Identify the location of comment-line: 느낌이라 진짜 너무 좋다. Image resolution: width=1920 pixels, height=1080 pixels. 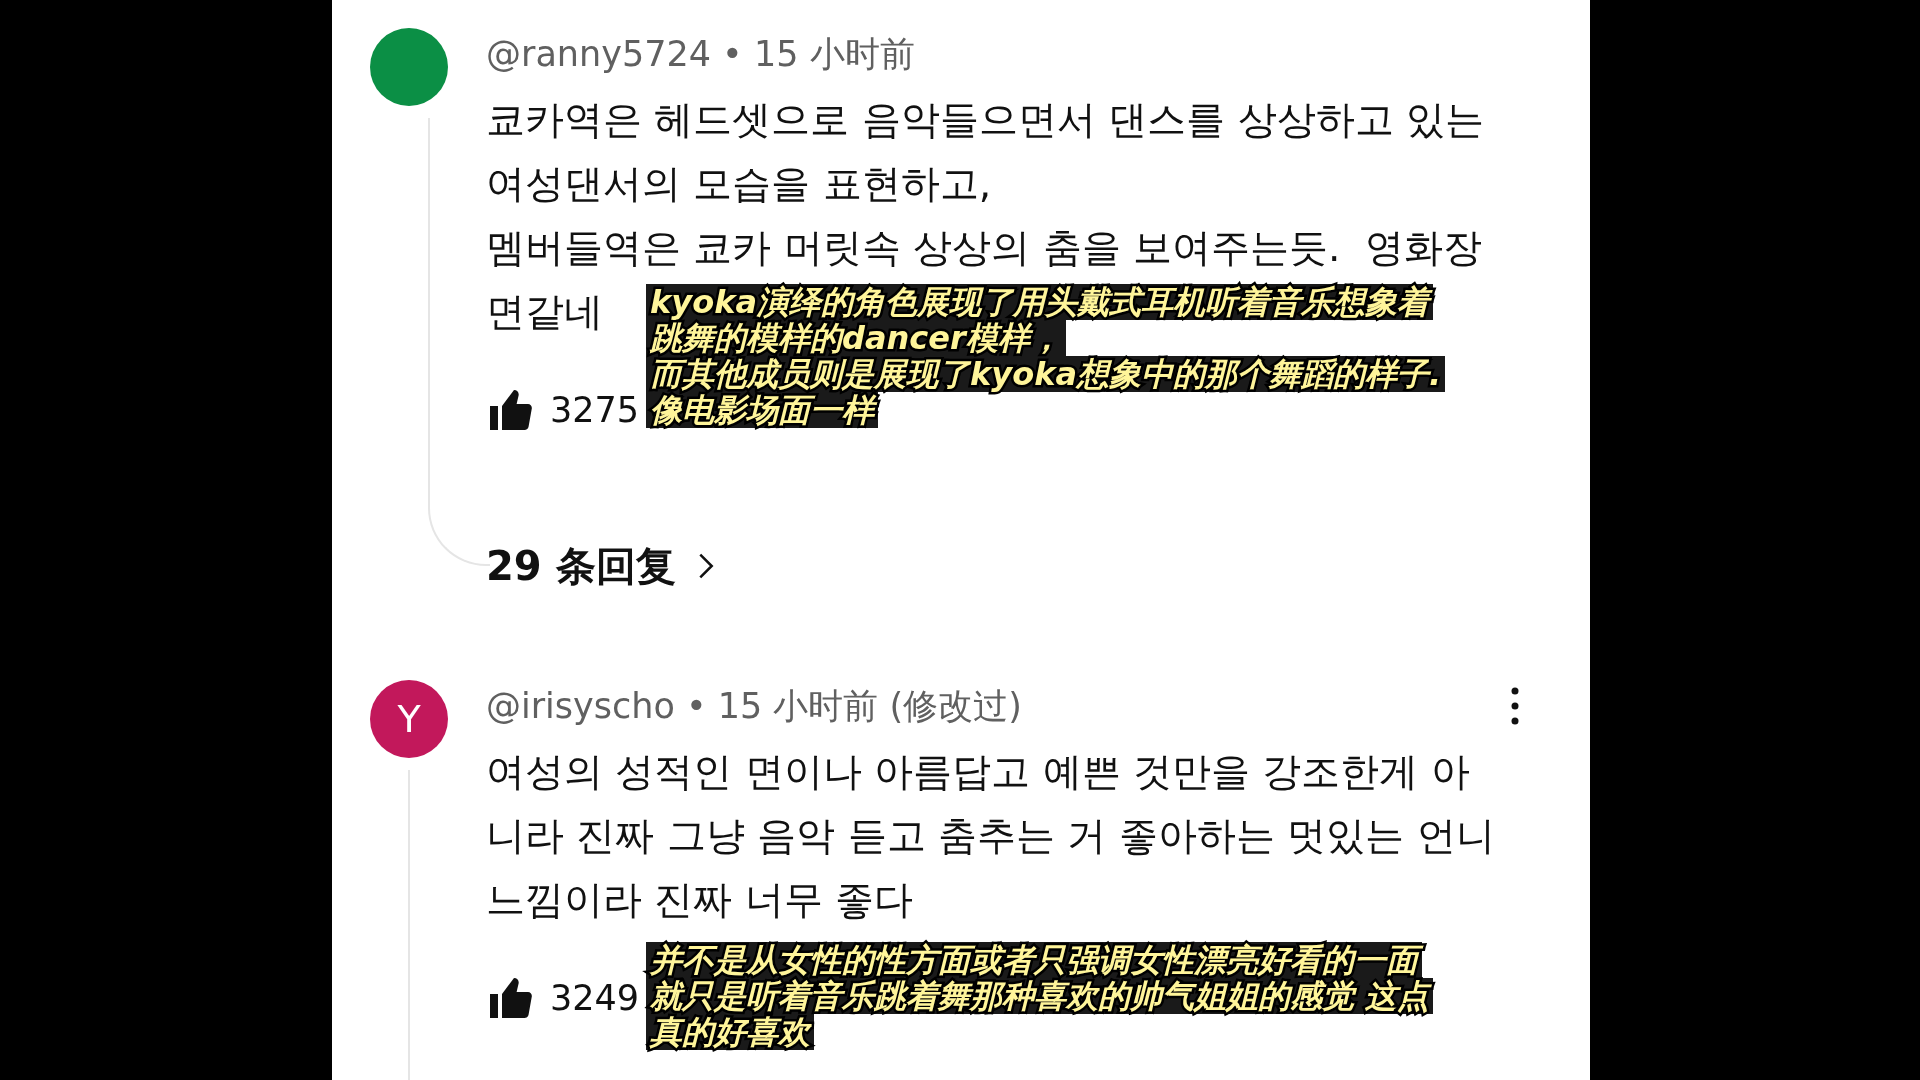
(700, 900).